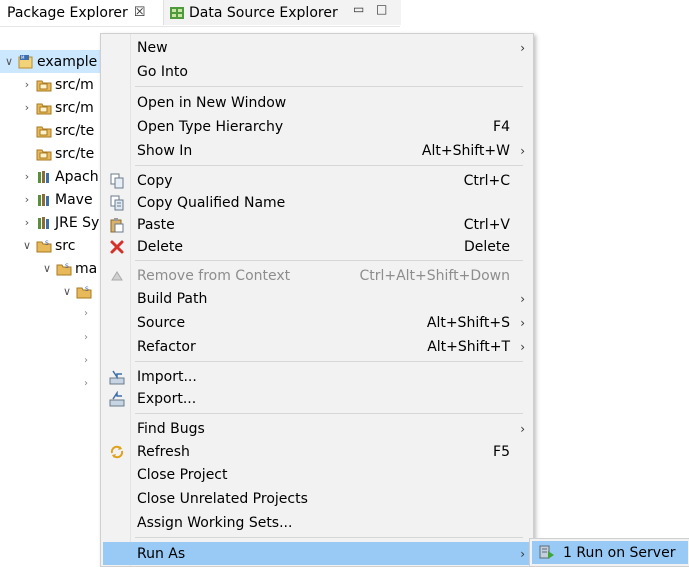 The image size is (689, 567). What do you see at coordinates (152, 48) in the screenshot?
I see `menu-item-label: New` at bounding box center [152, 48].